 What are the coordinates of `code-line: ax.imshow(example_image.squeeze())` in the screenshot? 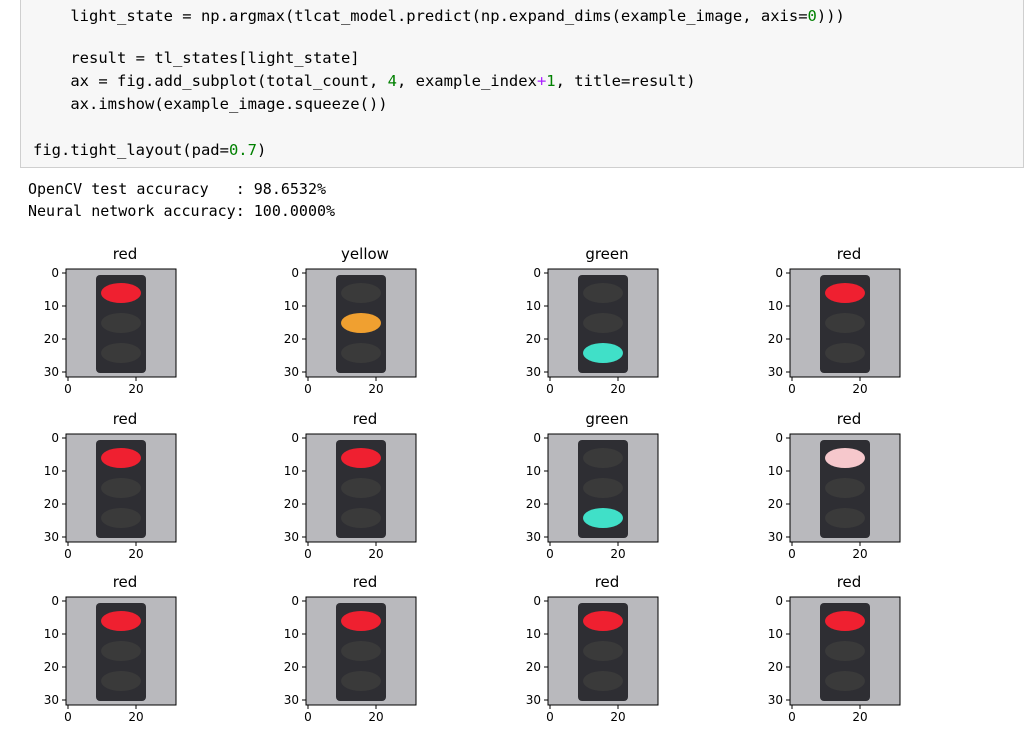 It's located at (210, 104).